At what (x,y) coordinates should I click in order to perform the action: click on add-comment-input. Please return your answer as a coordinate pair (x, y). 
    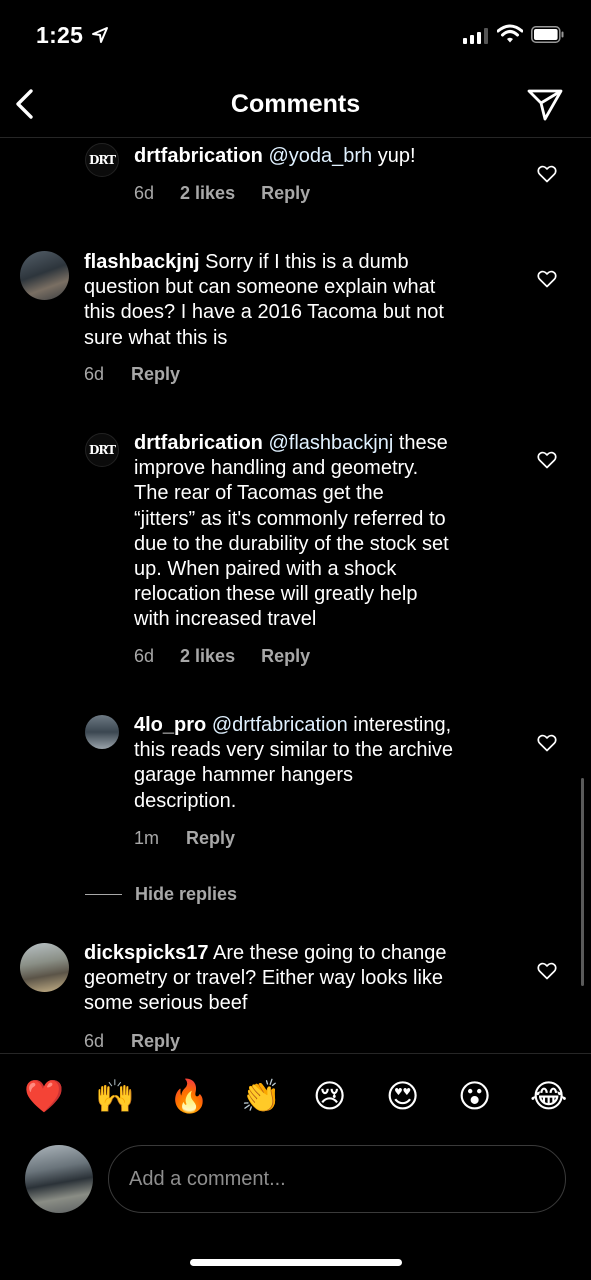
    Looking at the image, I should click on (337, 1179).